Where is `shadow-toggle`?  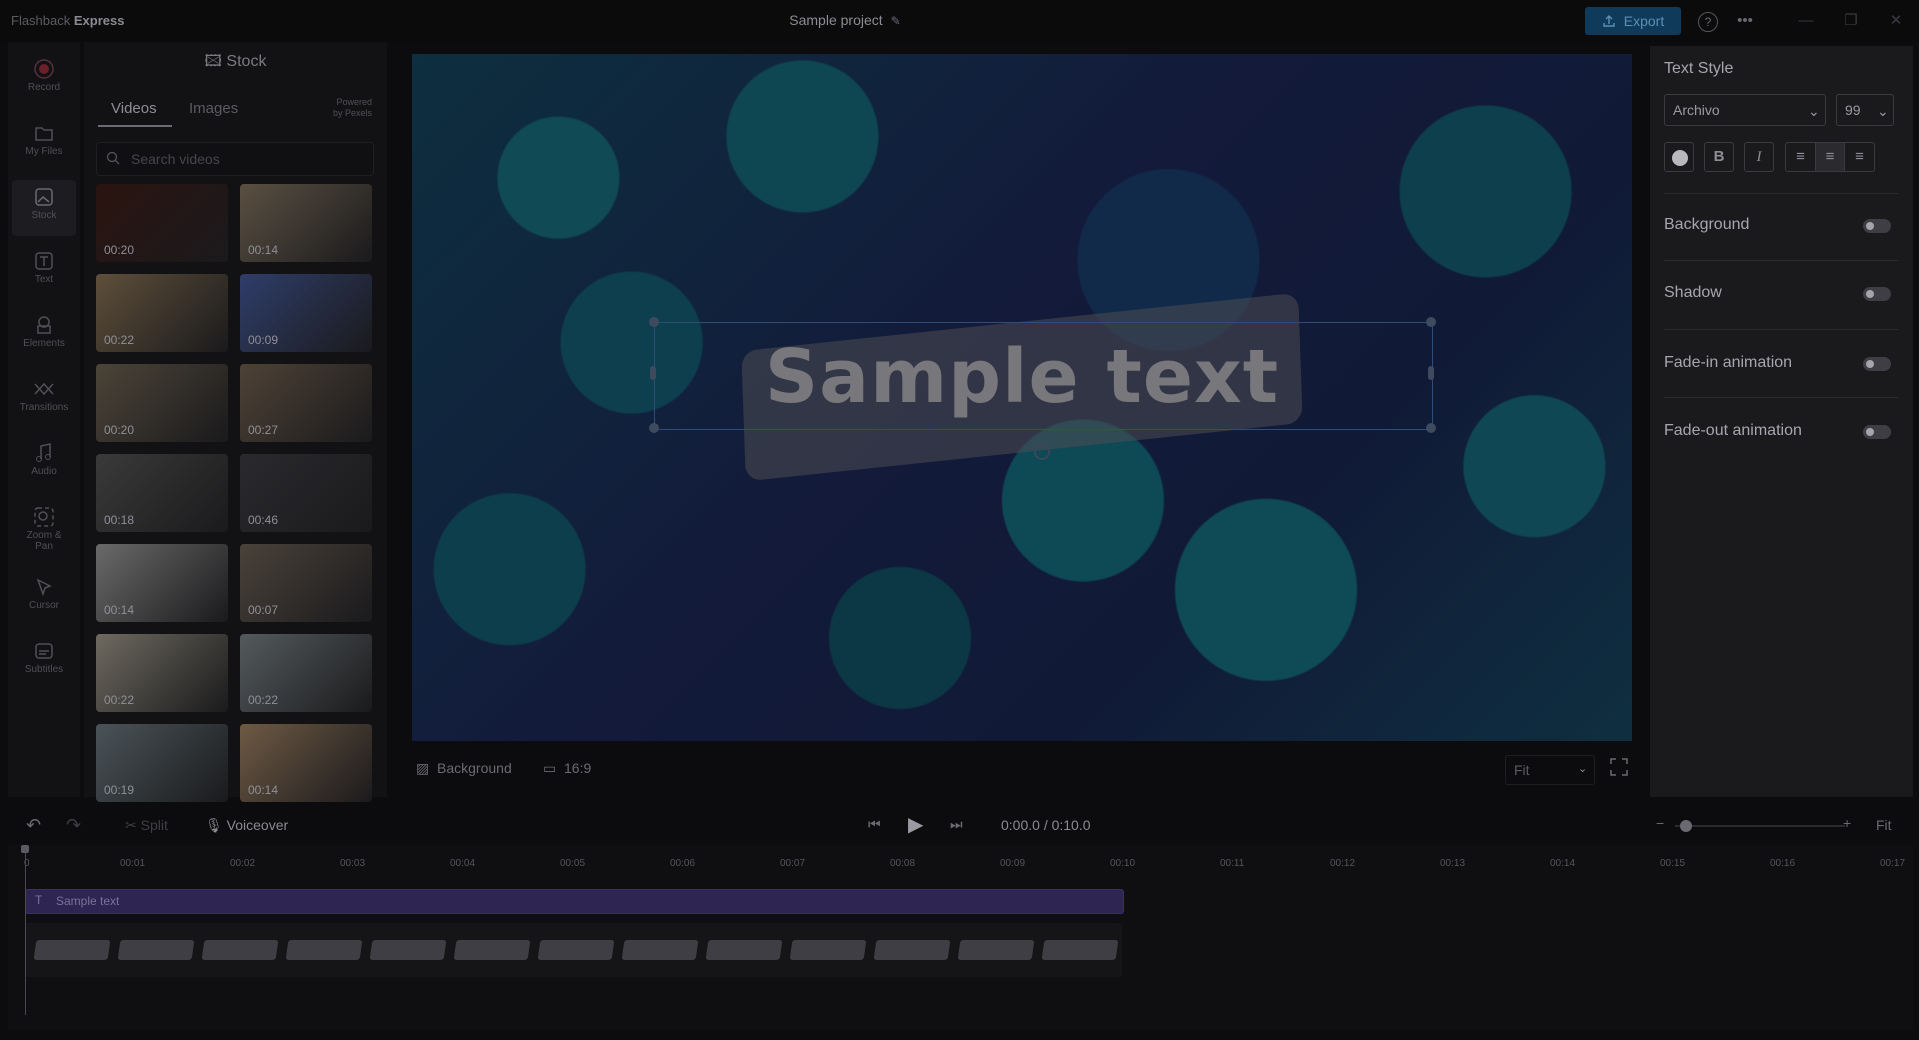 shadow-toggle is located at coordinates (1877, 294).